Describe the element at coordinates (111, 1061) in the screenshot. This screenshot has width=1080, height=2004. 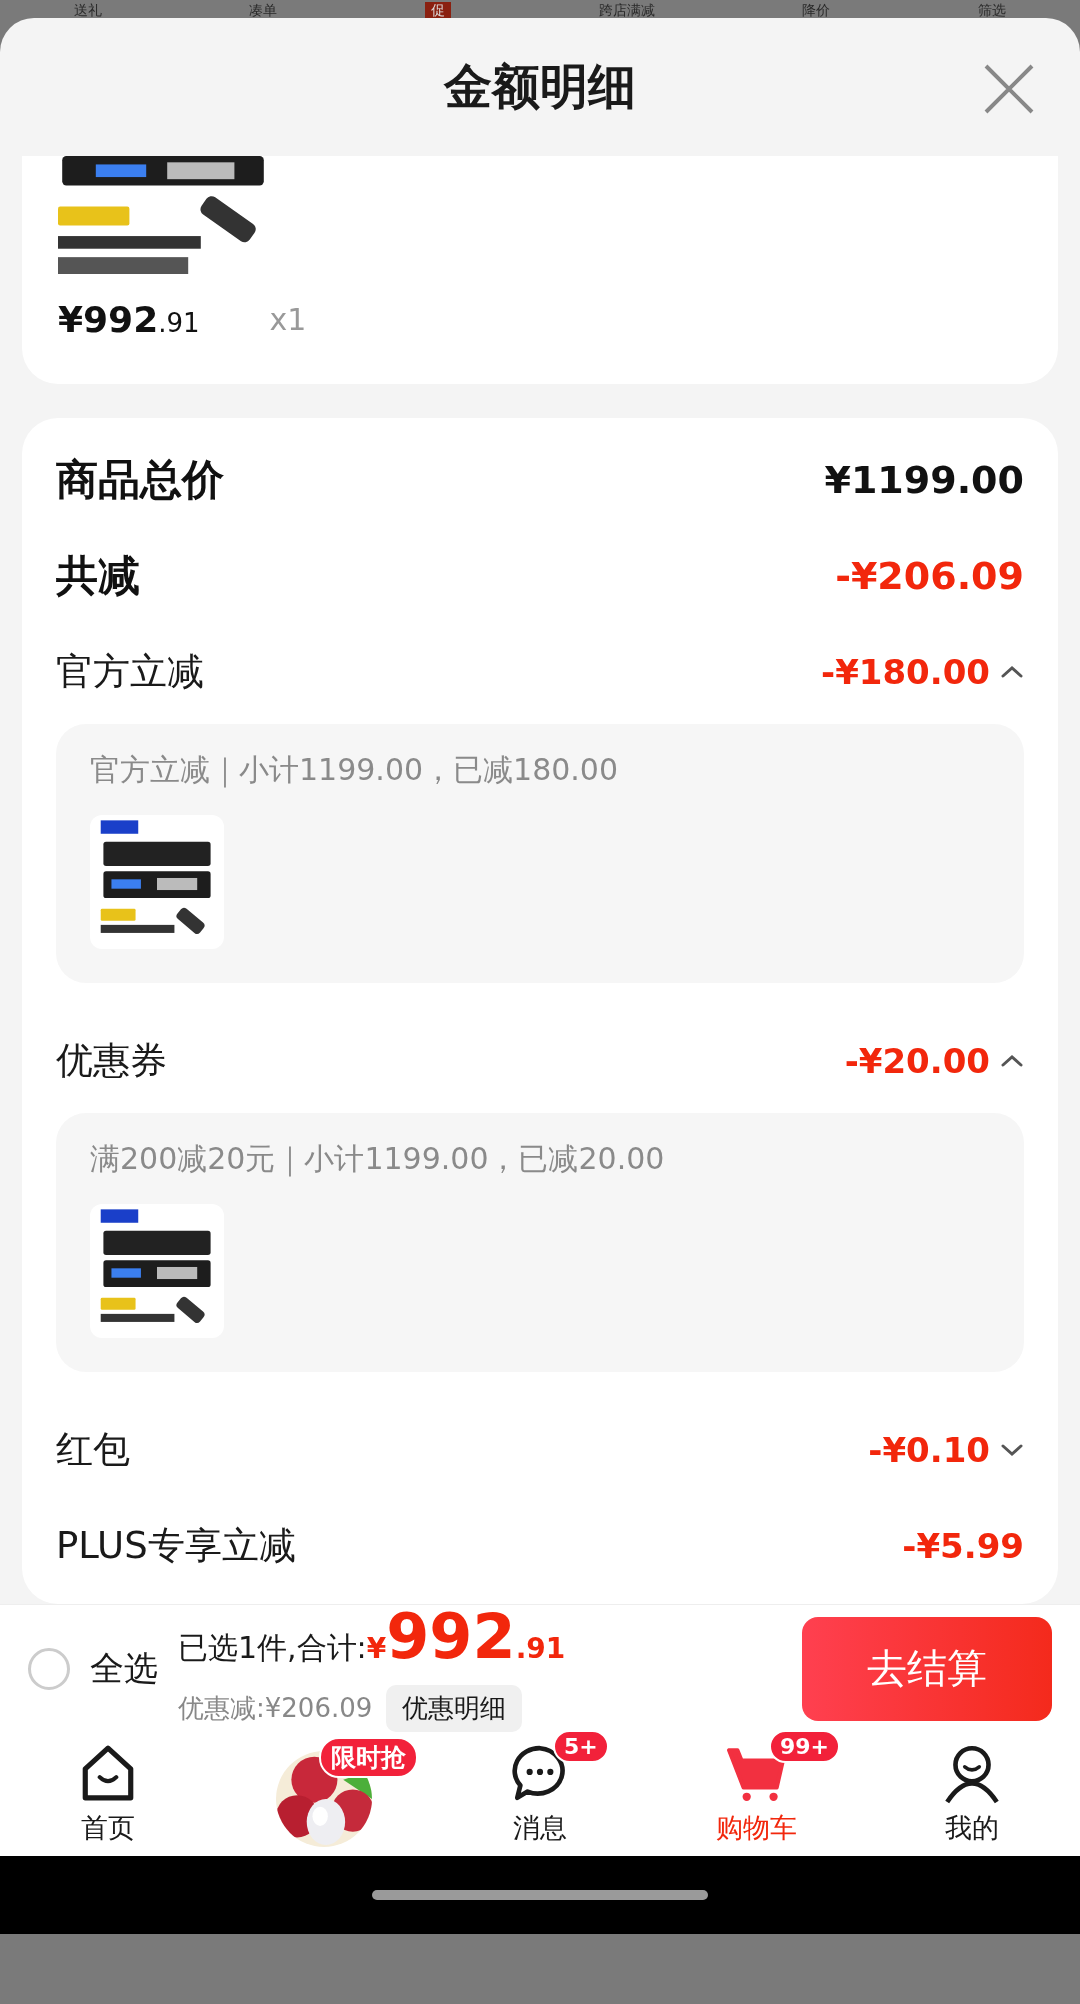
I see `discount-label: 优惠券` at that location.